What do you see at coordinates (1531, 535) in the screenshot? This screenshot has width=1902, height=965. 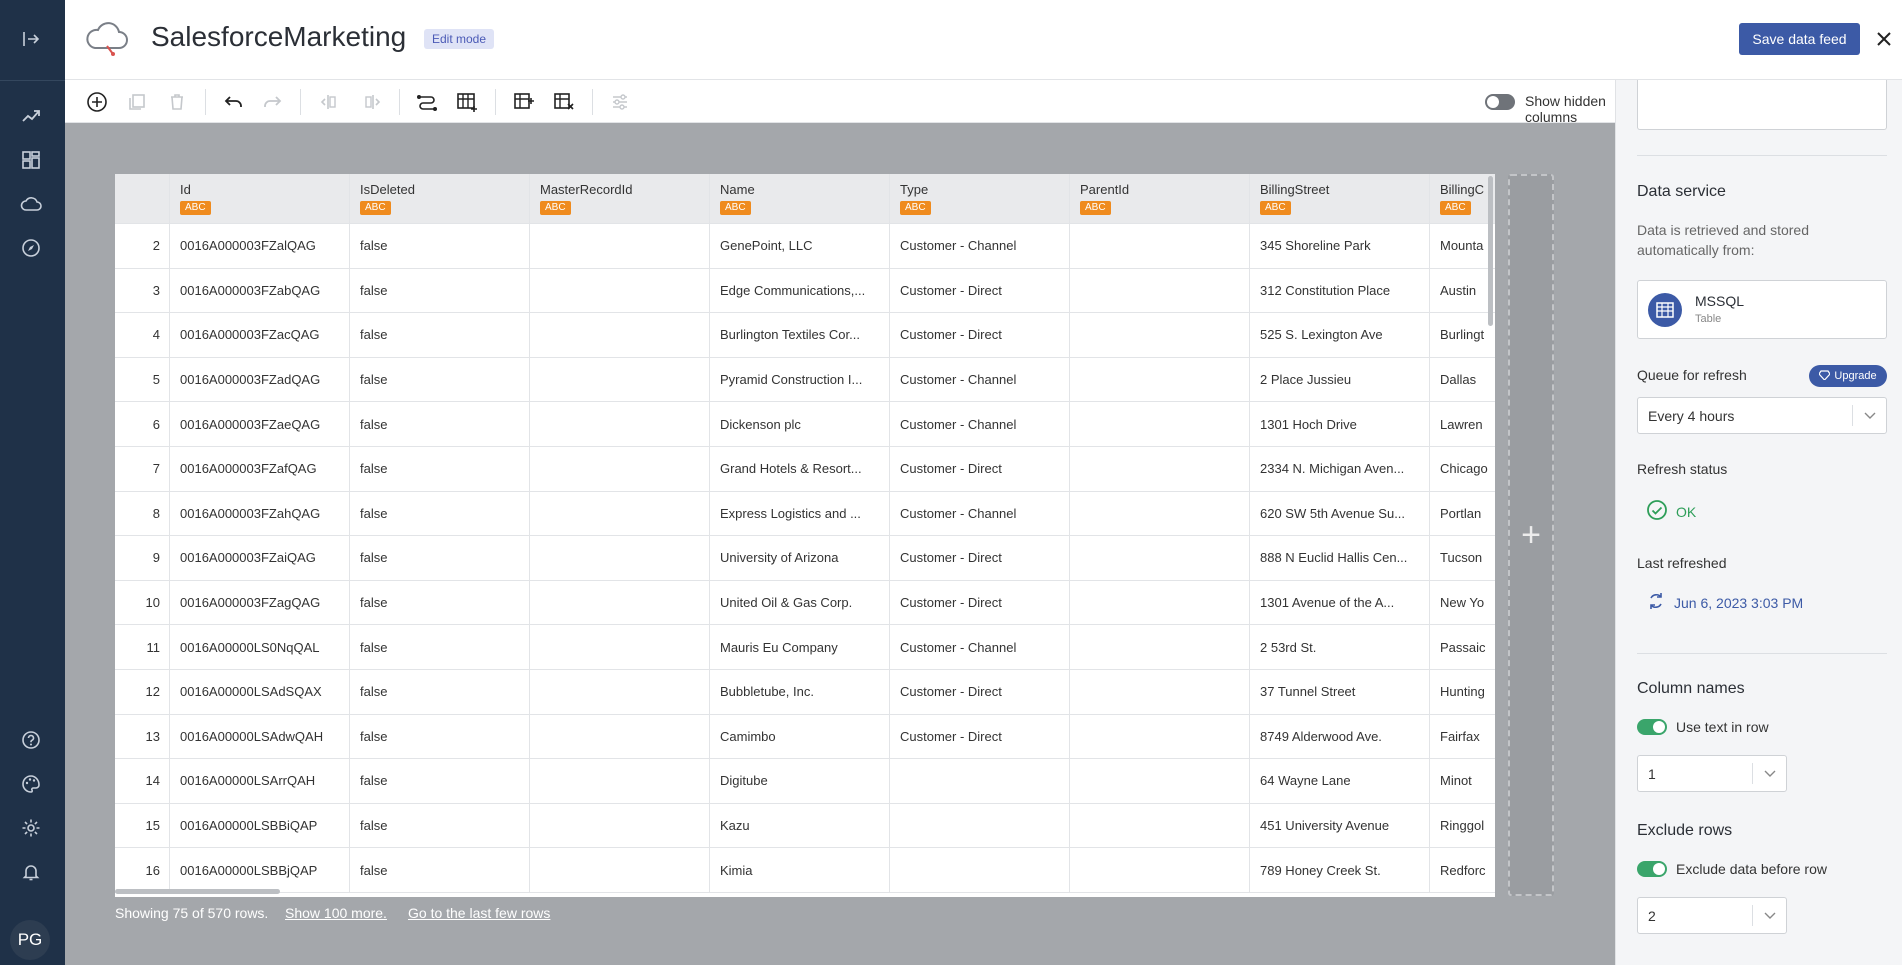 I see `add-column-button: +` at bounding box center [1531, 535].